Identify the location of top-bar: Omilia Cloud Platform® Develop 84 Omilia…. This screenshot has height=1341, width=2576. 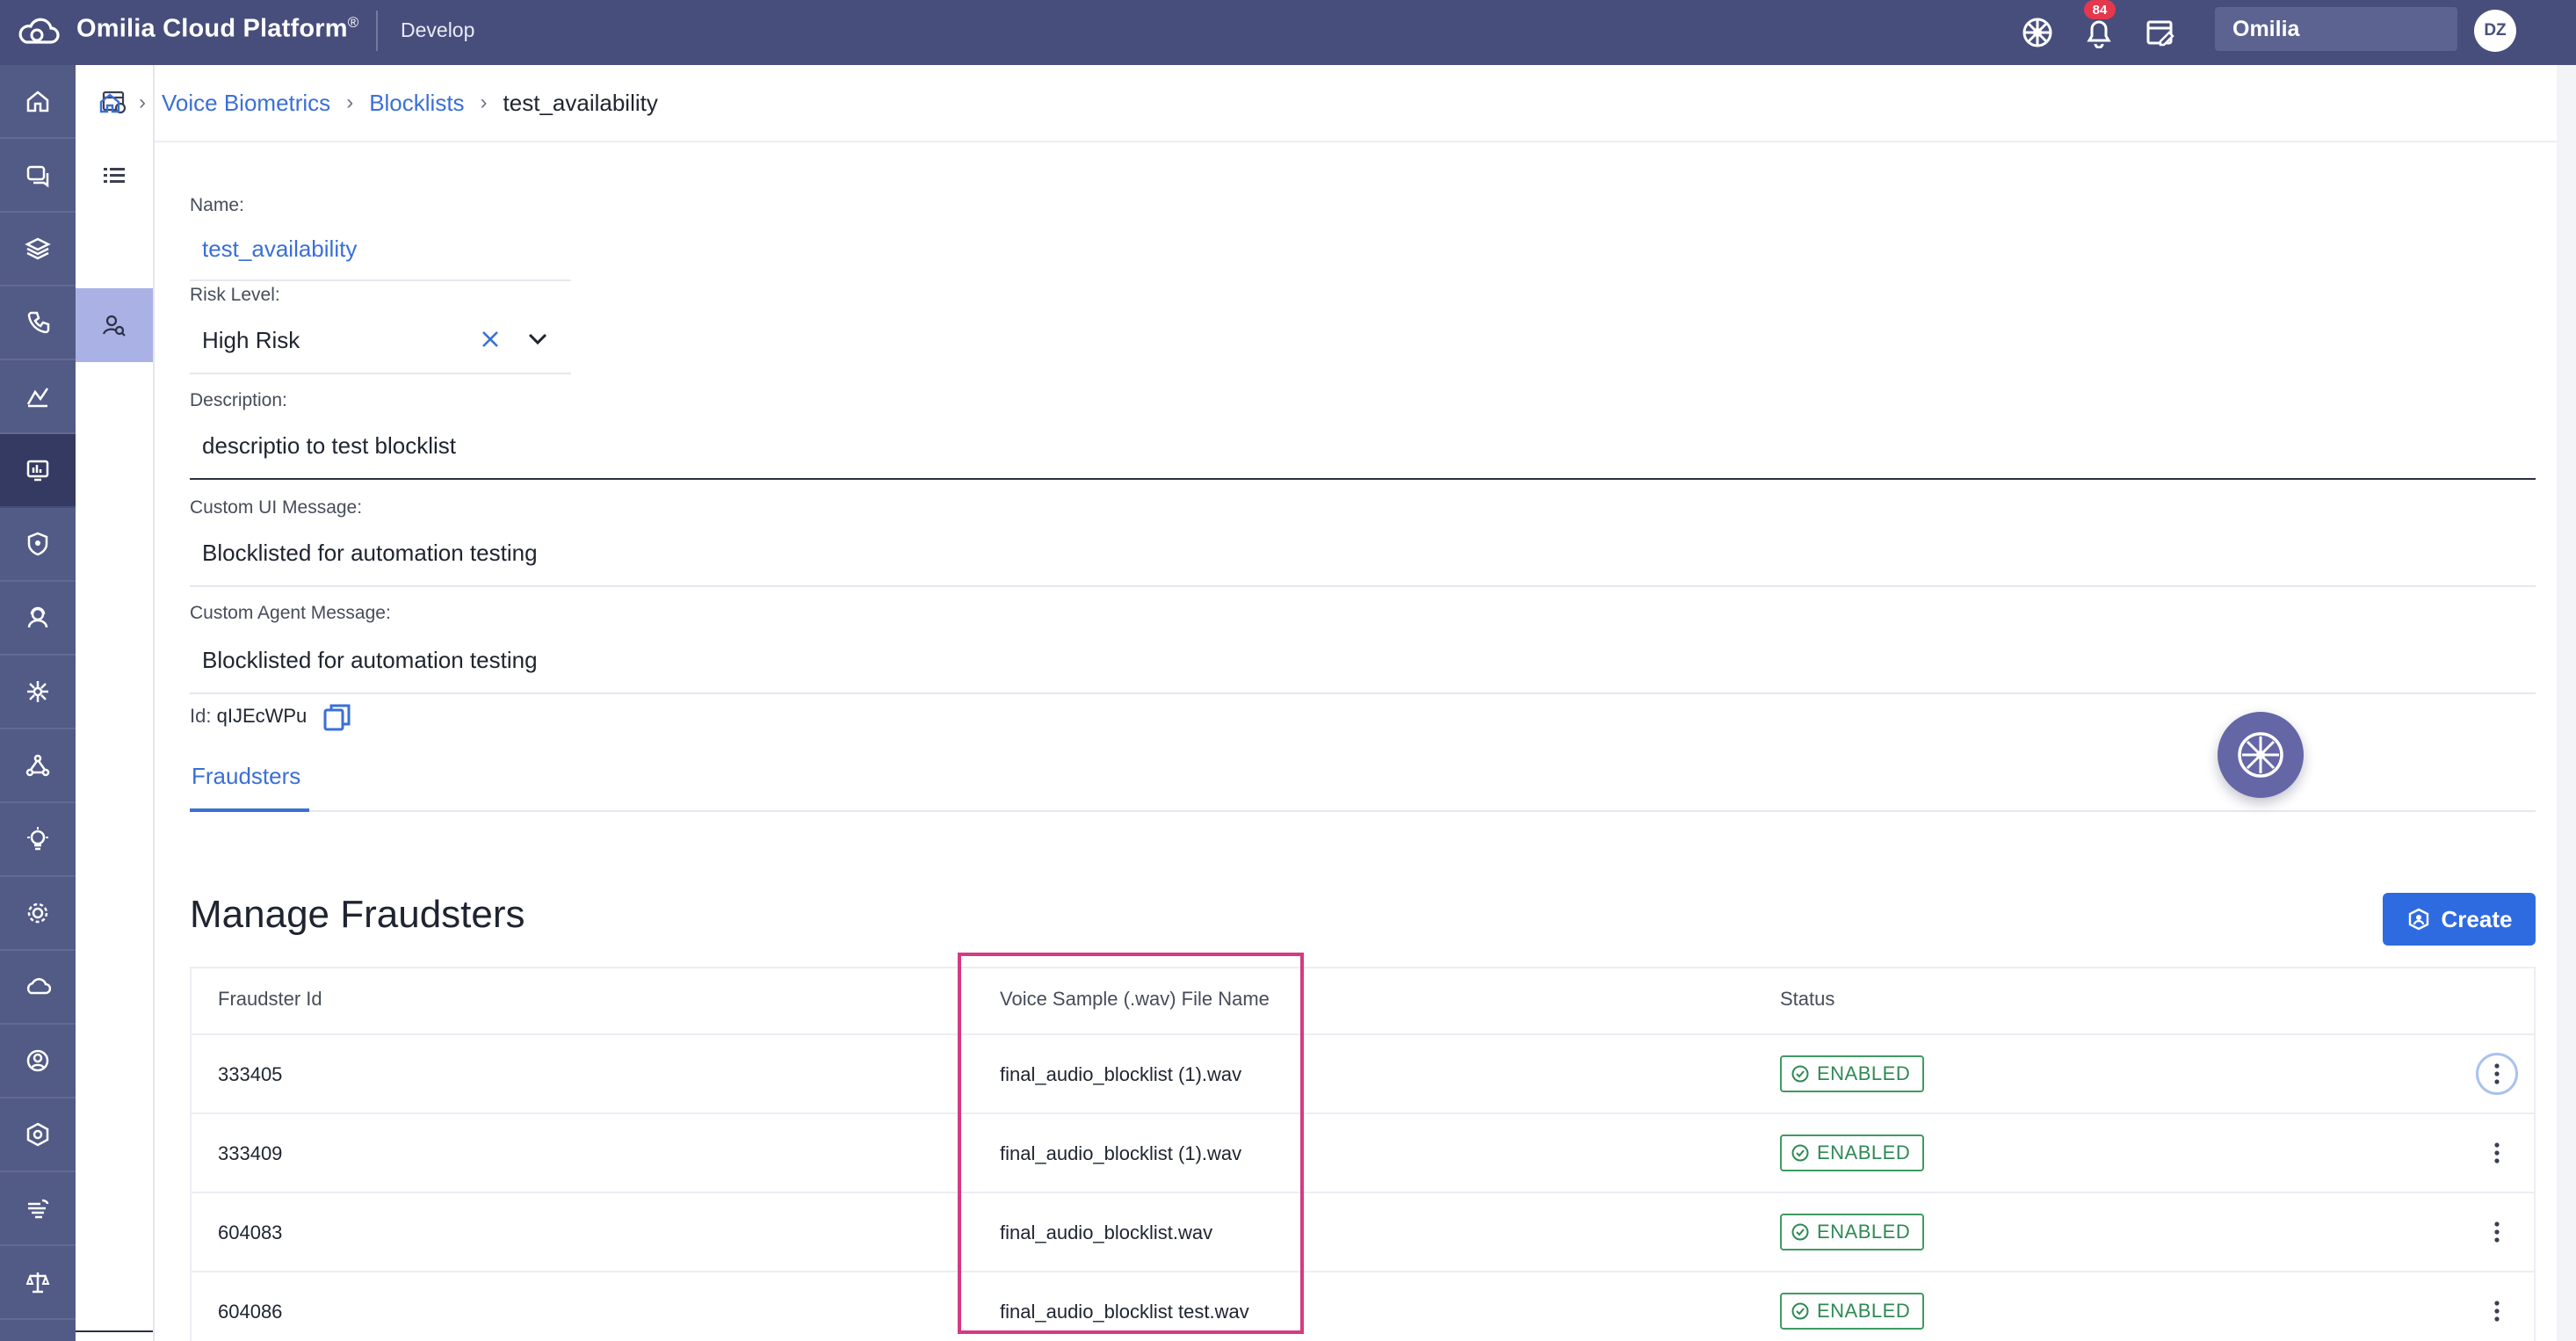
(1288, 32).